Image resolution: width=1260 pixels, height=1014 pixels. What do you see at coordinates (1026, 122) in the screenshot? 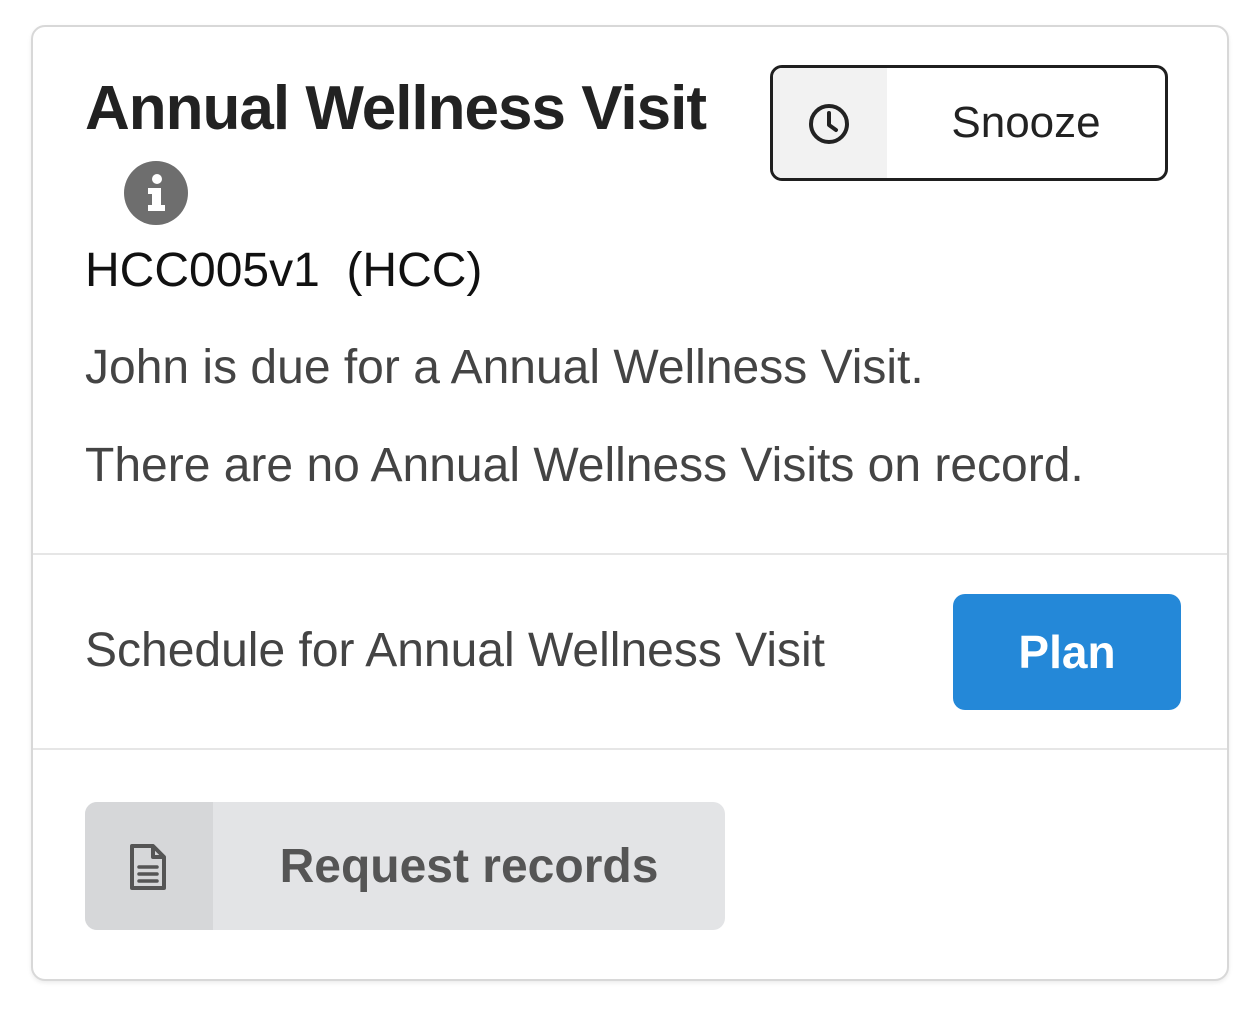
I see `snooze-label: Snooze` at bounding box center [1026, 122].